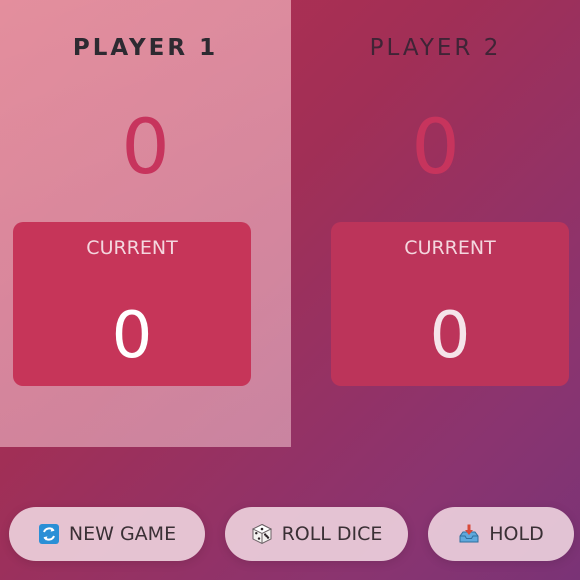 The image size is (580, 580). I want to click on roll-dice-button: ROLL DICE, so click(316, 534).